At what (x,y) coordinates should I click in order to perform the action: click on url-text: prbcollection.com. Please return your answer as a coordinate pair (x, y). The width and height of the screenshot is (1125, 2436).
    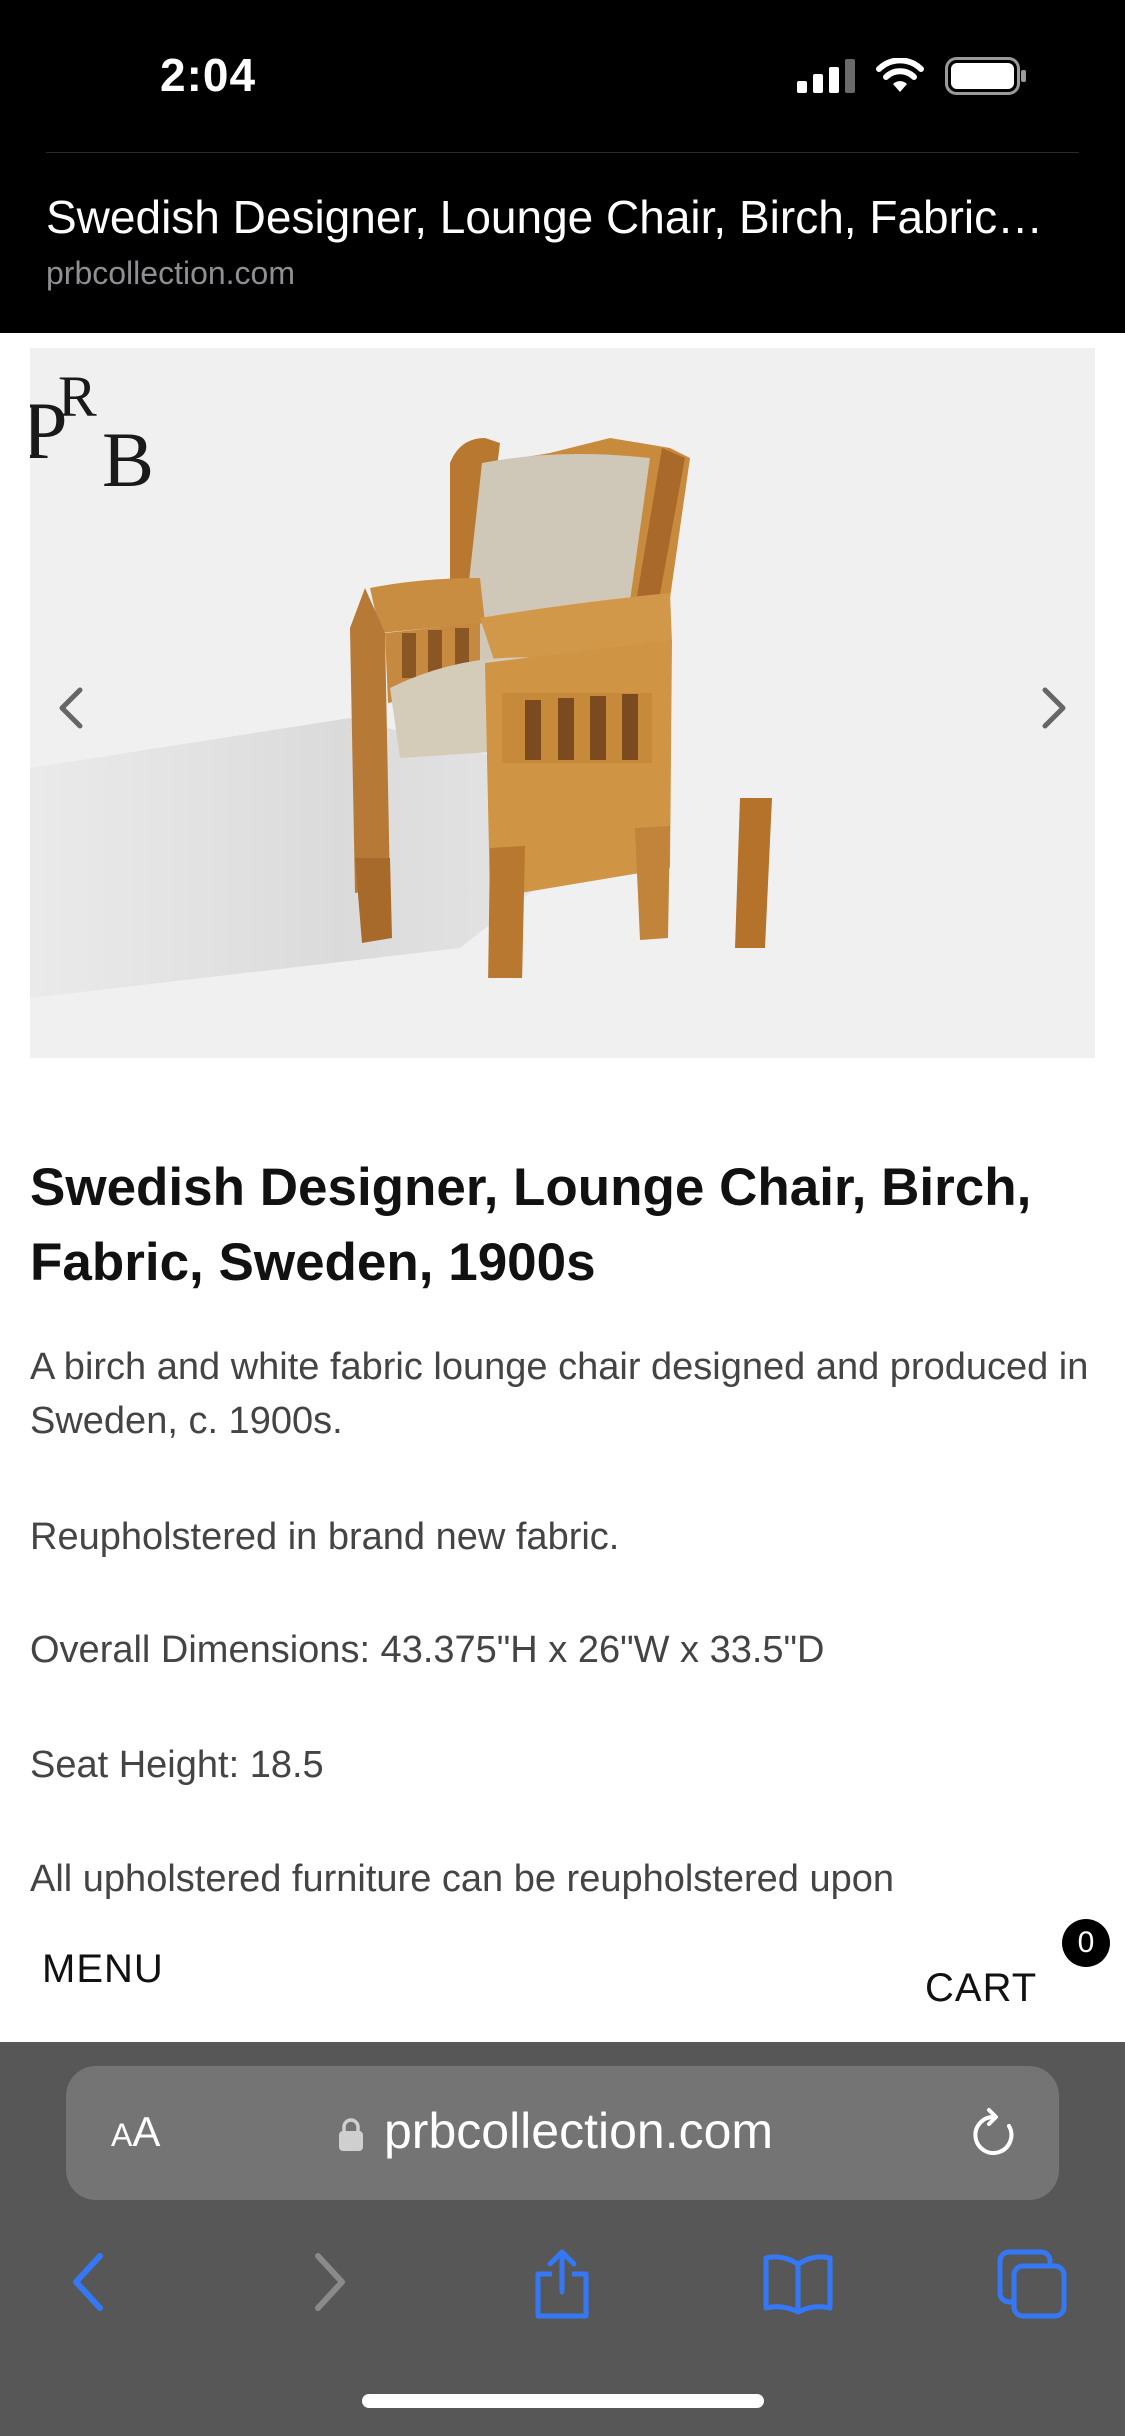
    Looking at the image, I should click on (579, 2131).